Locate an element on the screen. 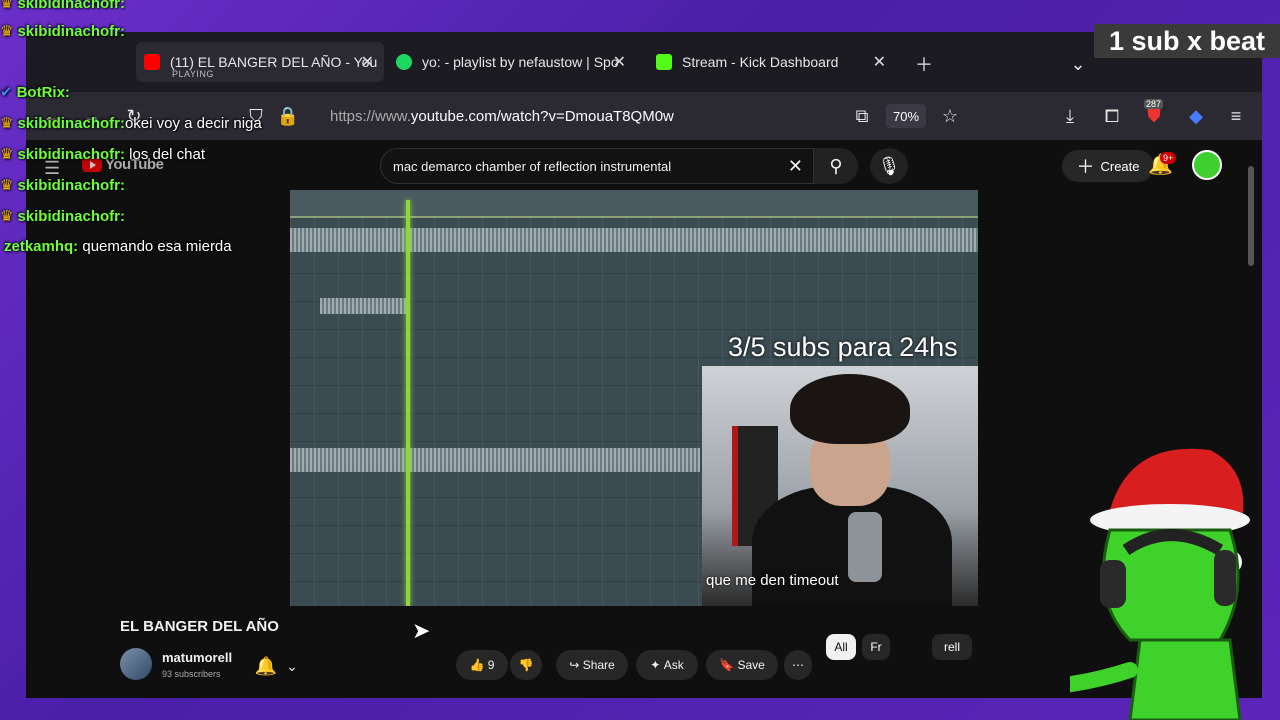 Image resolution: width=1280 pixels, height=720 pixels. share-icon: ↪ is located at coordinates (574, 665).